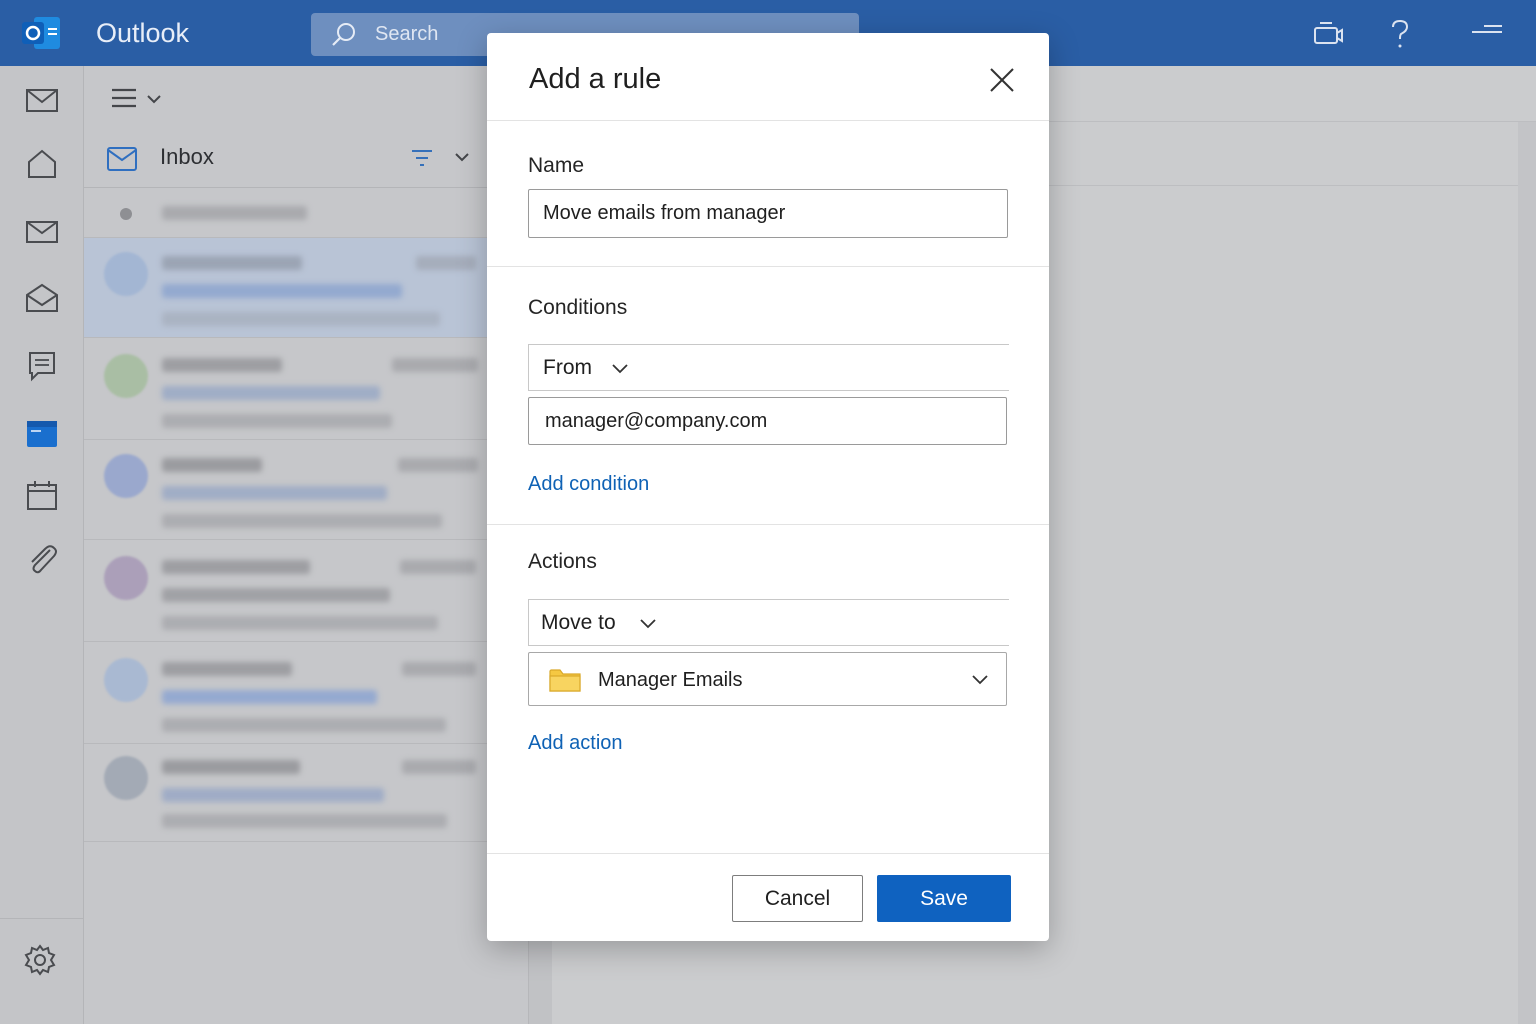 The image size is (1536, 1024). Describe the element at coordinates (565, 680) in the screenshot. I see `folder-icon` at that location.